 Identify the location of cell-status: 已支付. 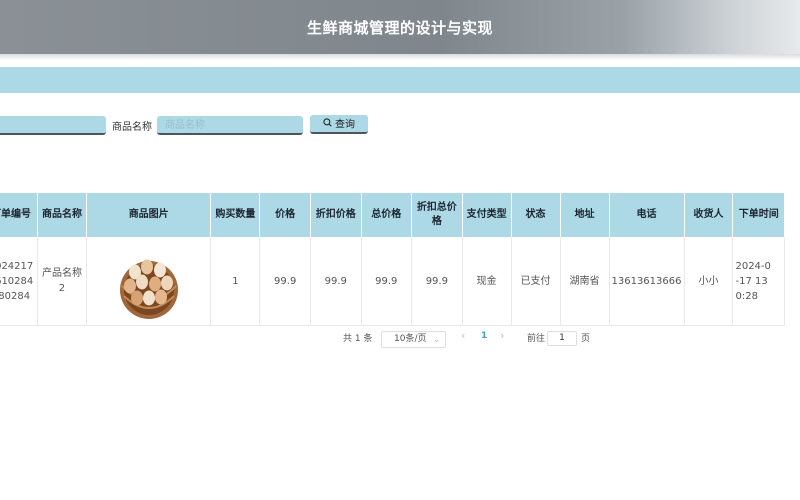
(536, 281).